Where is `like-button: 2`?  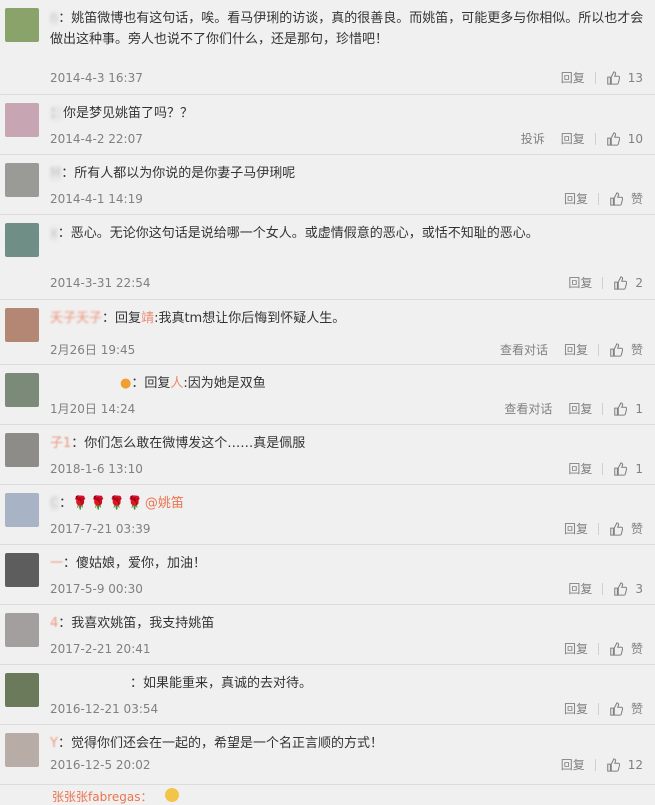
like-button: 2 is located at coordinates (628, 283).